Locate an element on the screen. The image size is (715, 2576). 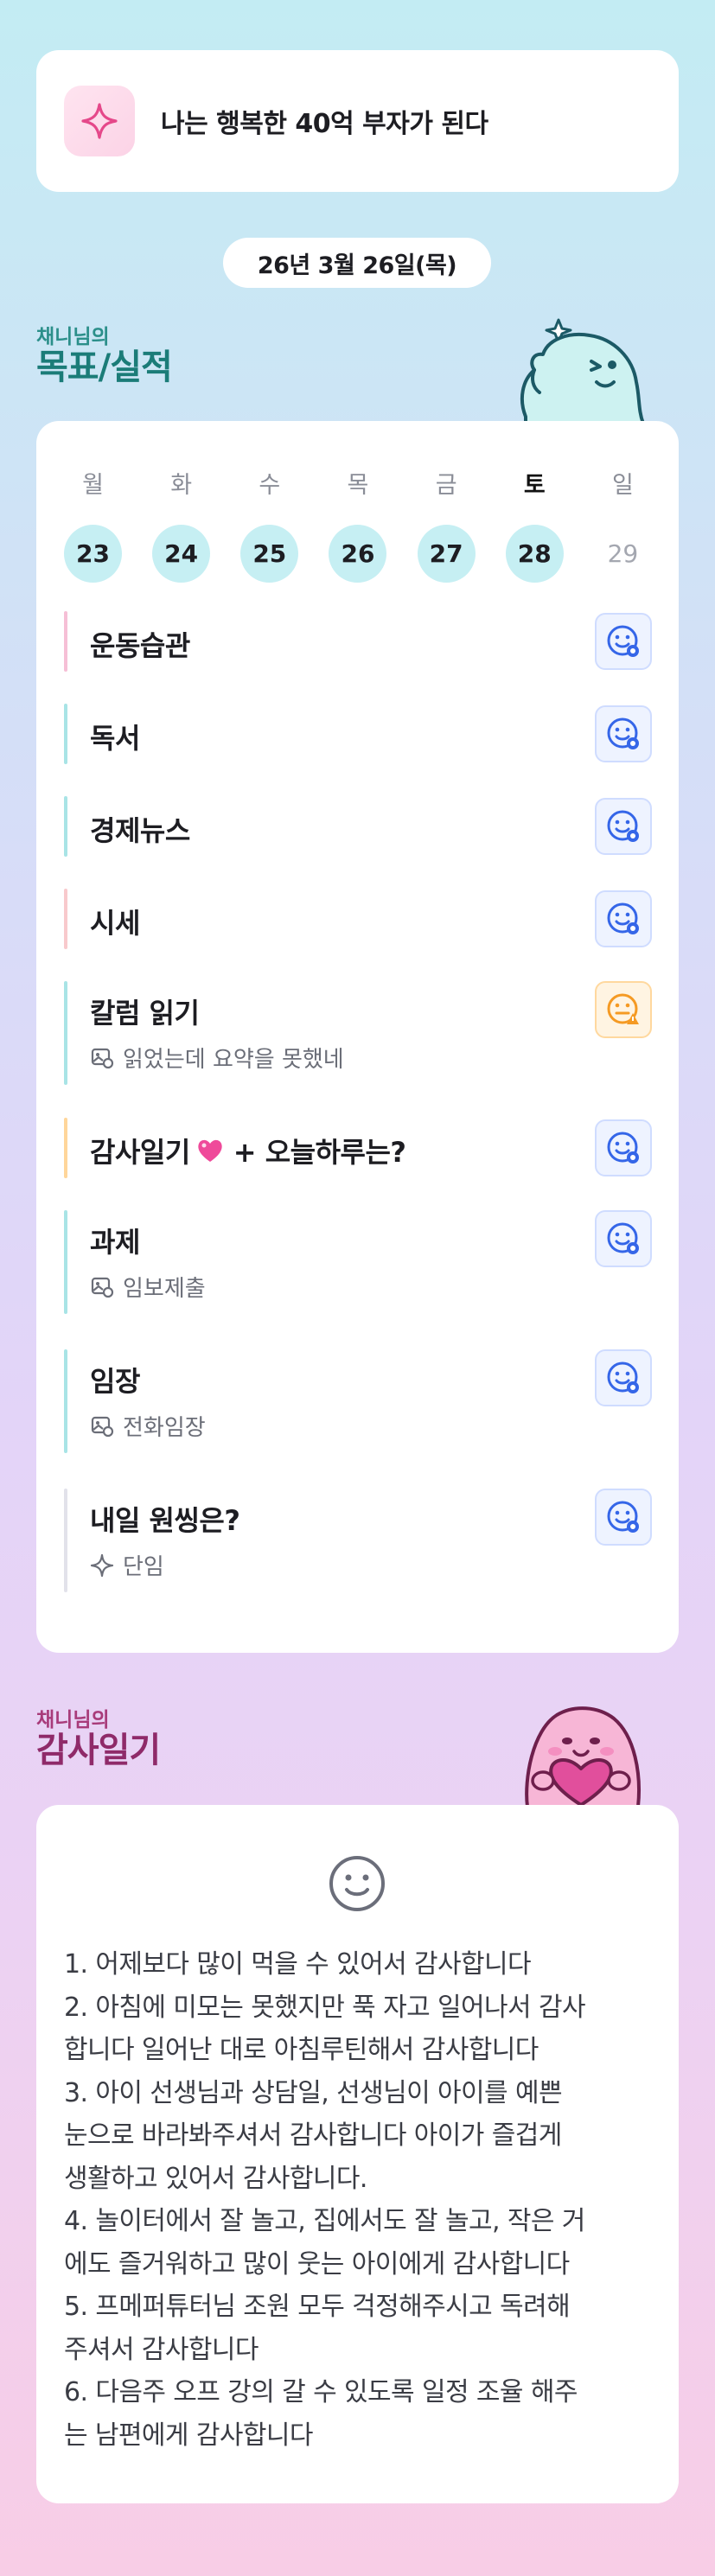
goal-item: 과제 임보제출 is located at coordinates (358, 1262).